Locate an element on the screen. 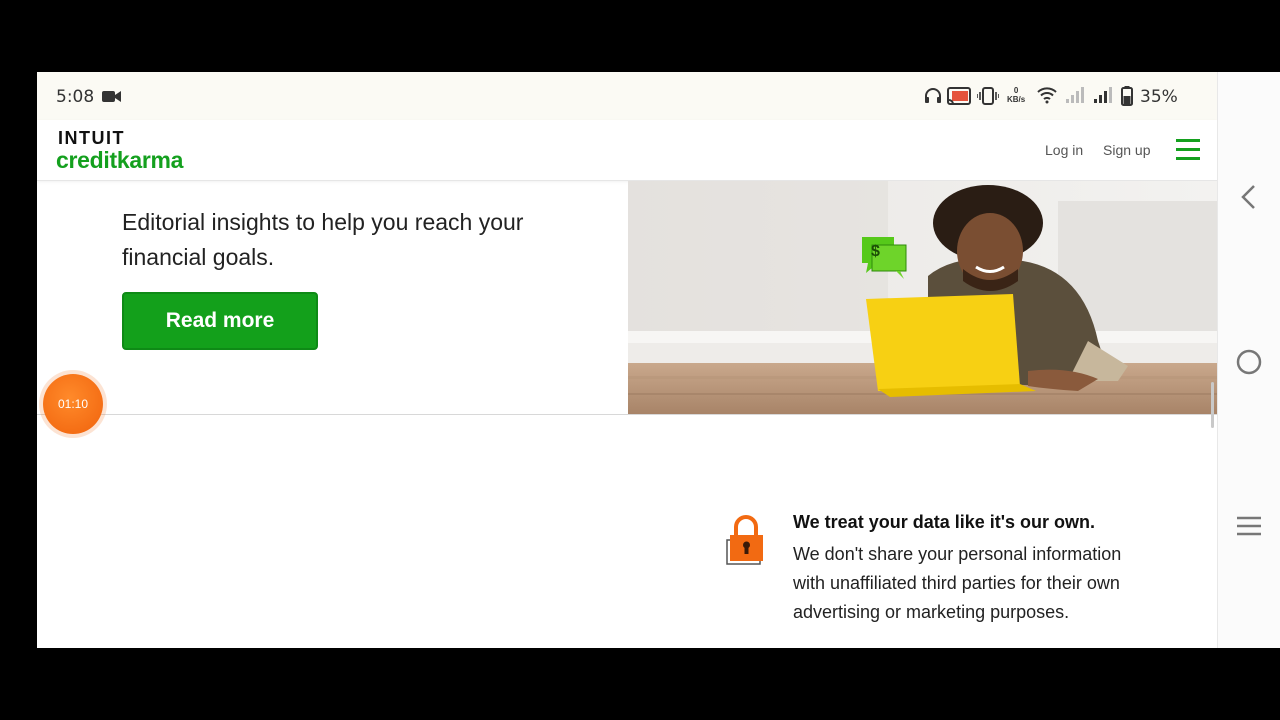 The image size is (1280, 720). read-more-button: Read more is located at coordinates (220, 321).